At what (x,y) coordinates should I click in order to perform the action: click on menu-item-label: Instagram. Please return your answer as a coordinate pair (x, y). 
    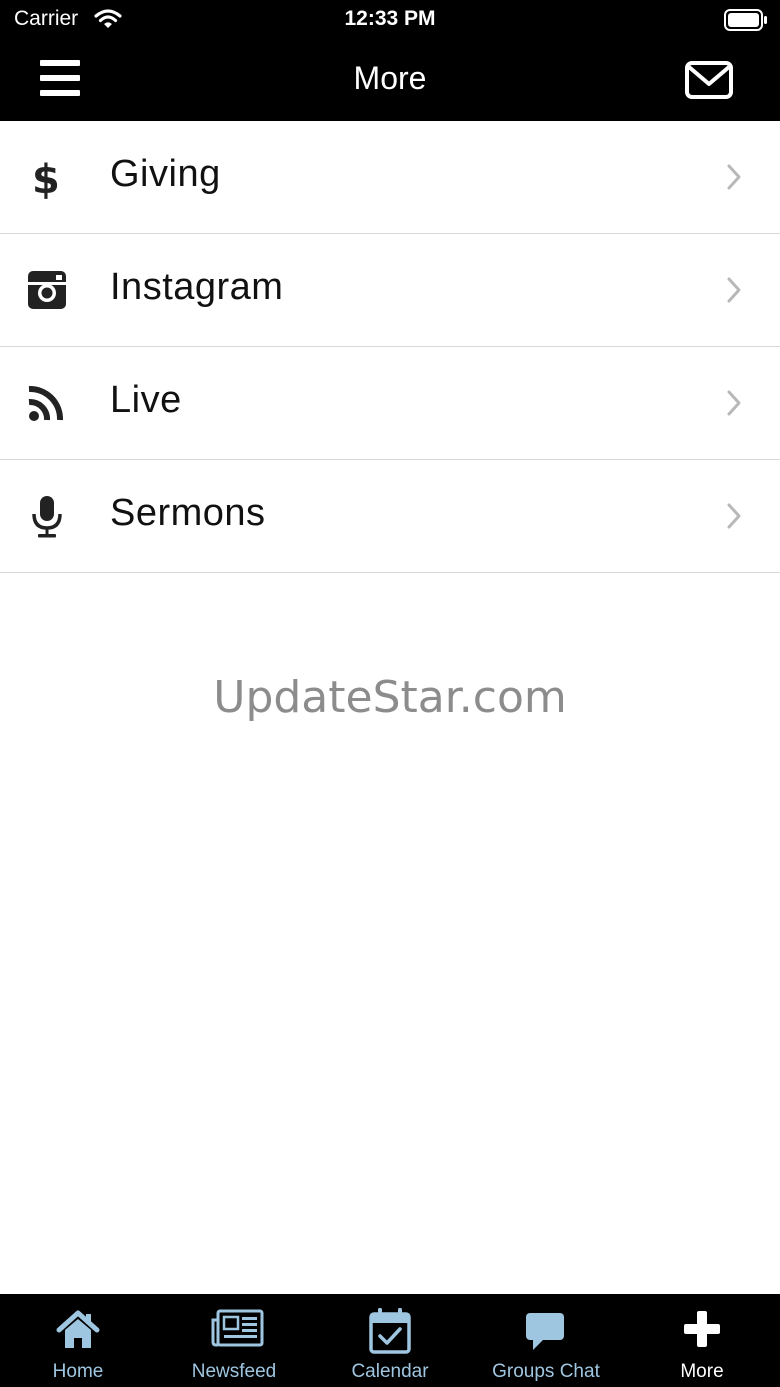
    Looking at the image, I should click on (197, 287).